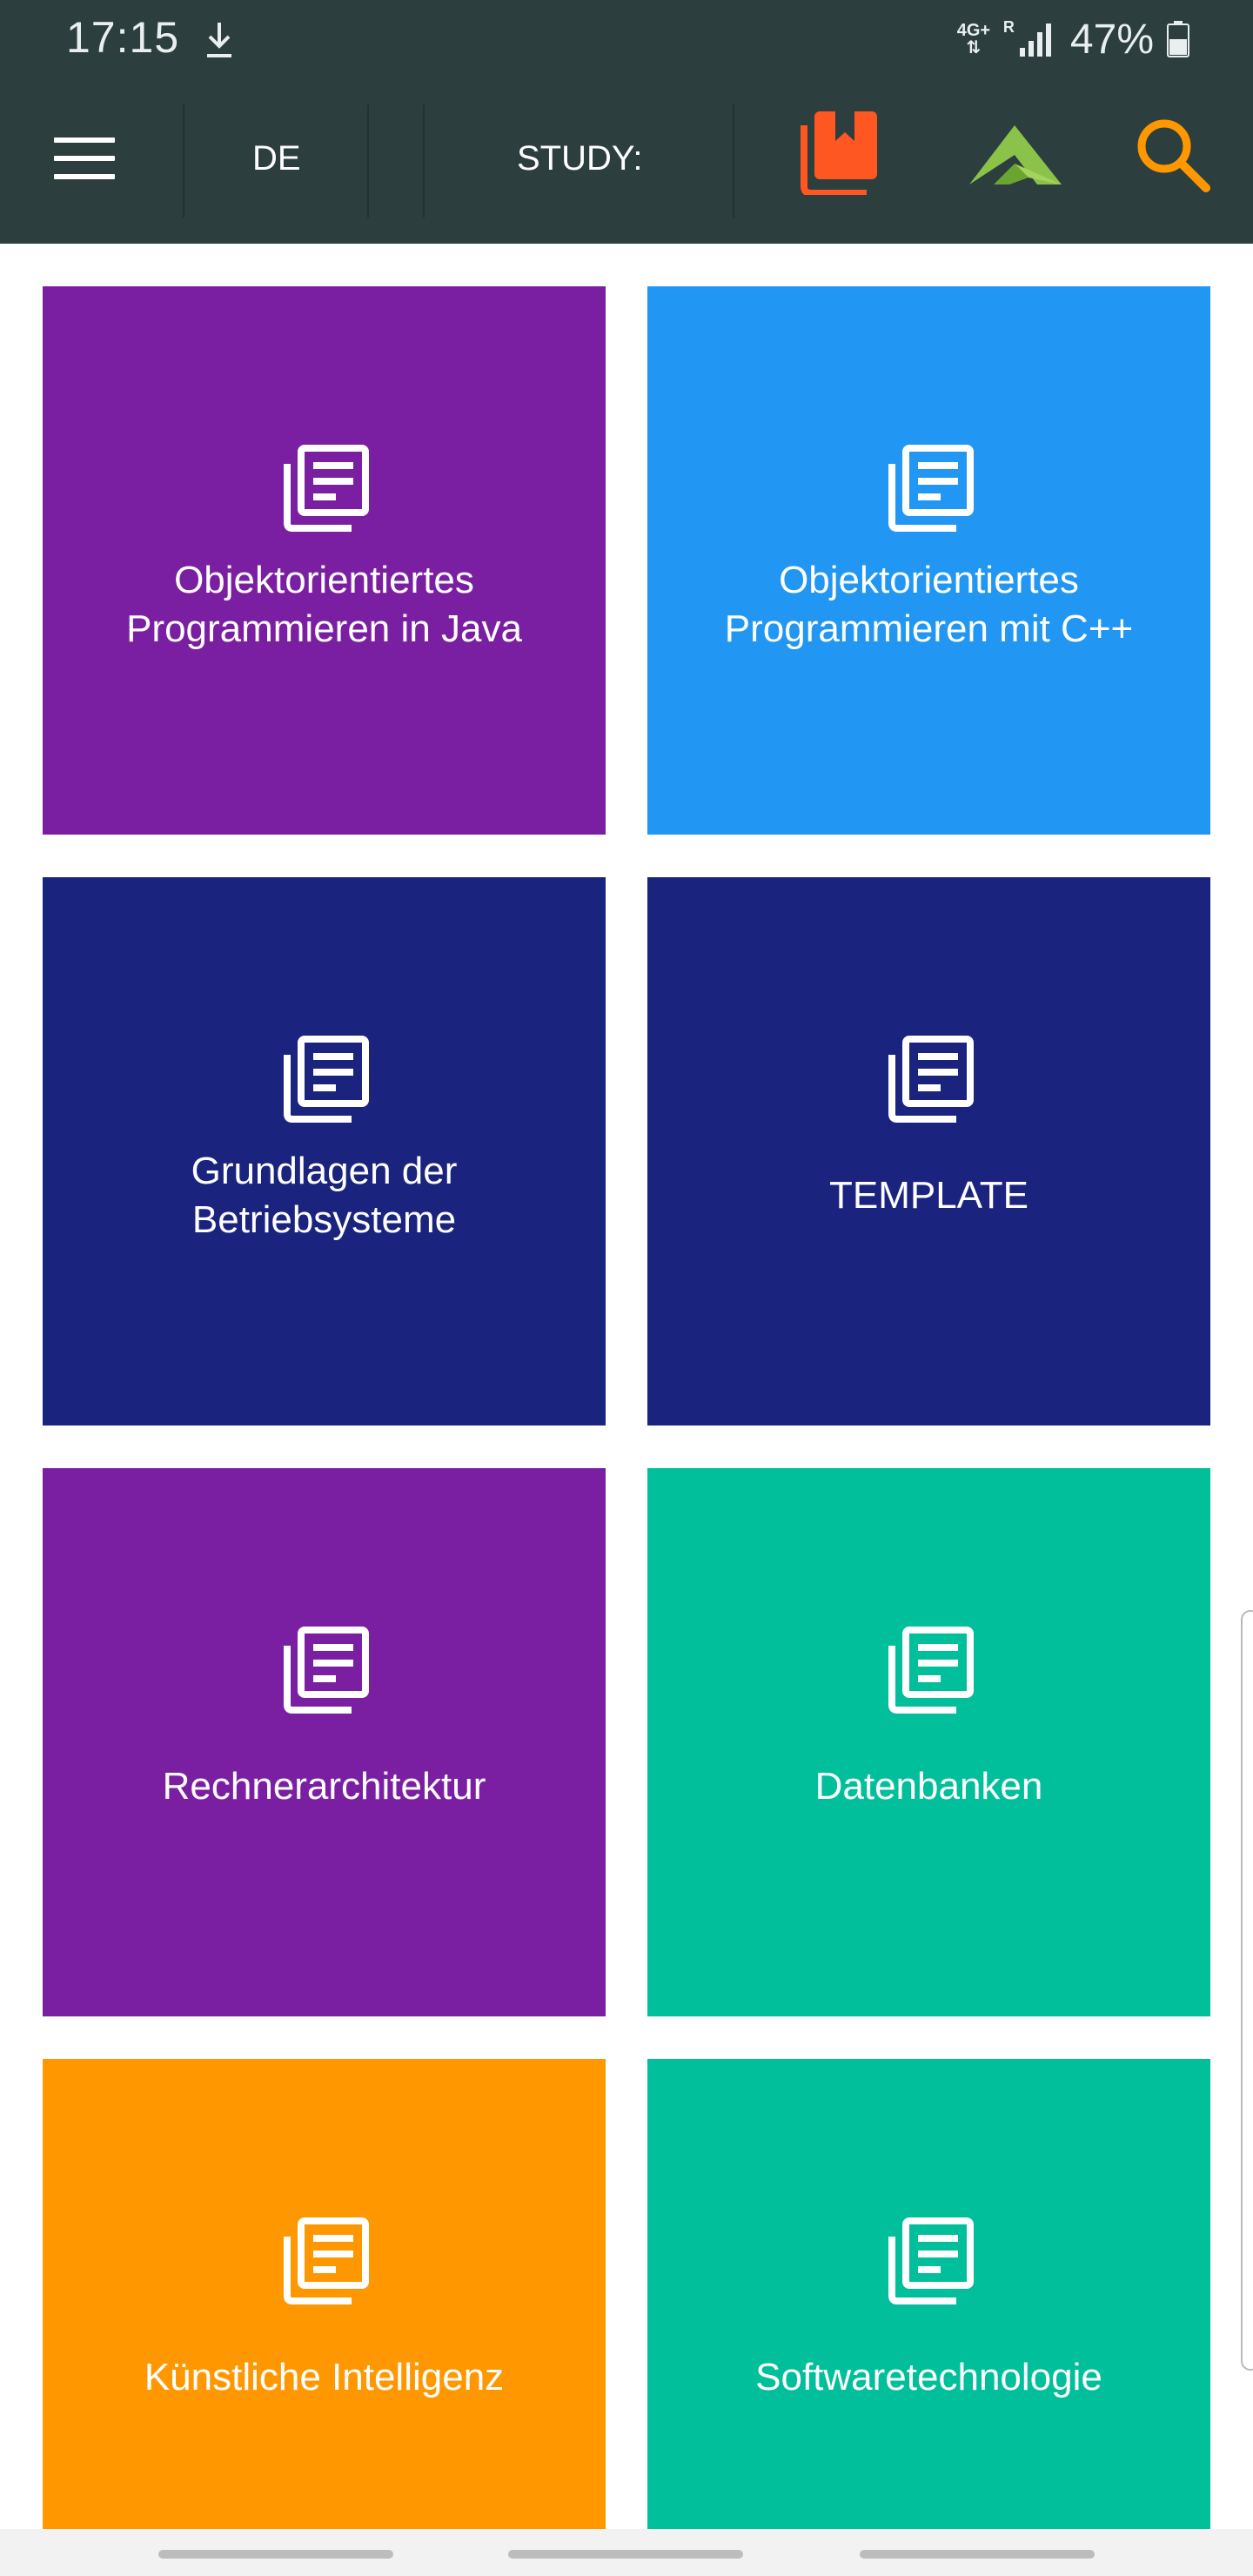  Describe the element at coordinates (1016, 156) in the screenshot. I see `app-logo-icon` at that location.